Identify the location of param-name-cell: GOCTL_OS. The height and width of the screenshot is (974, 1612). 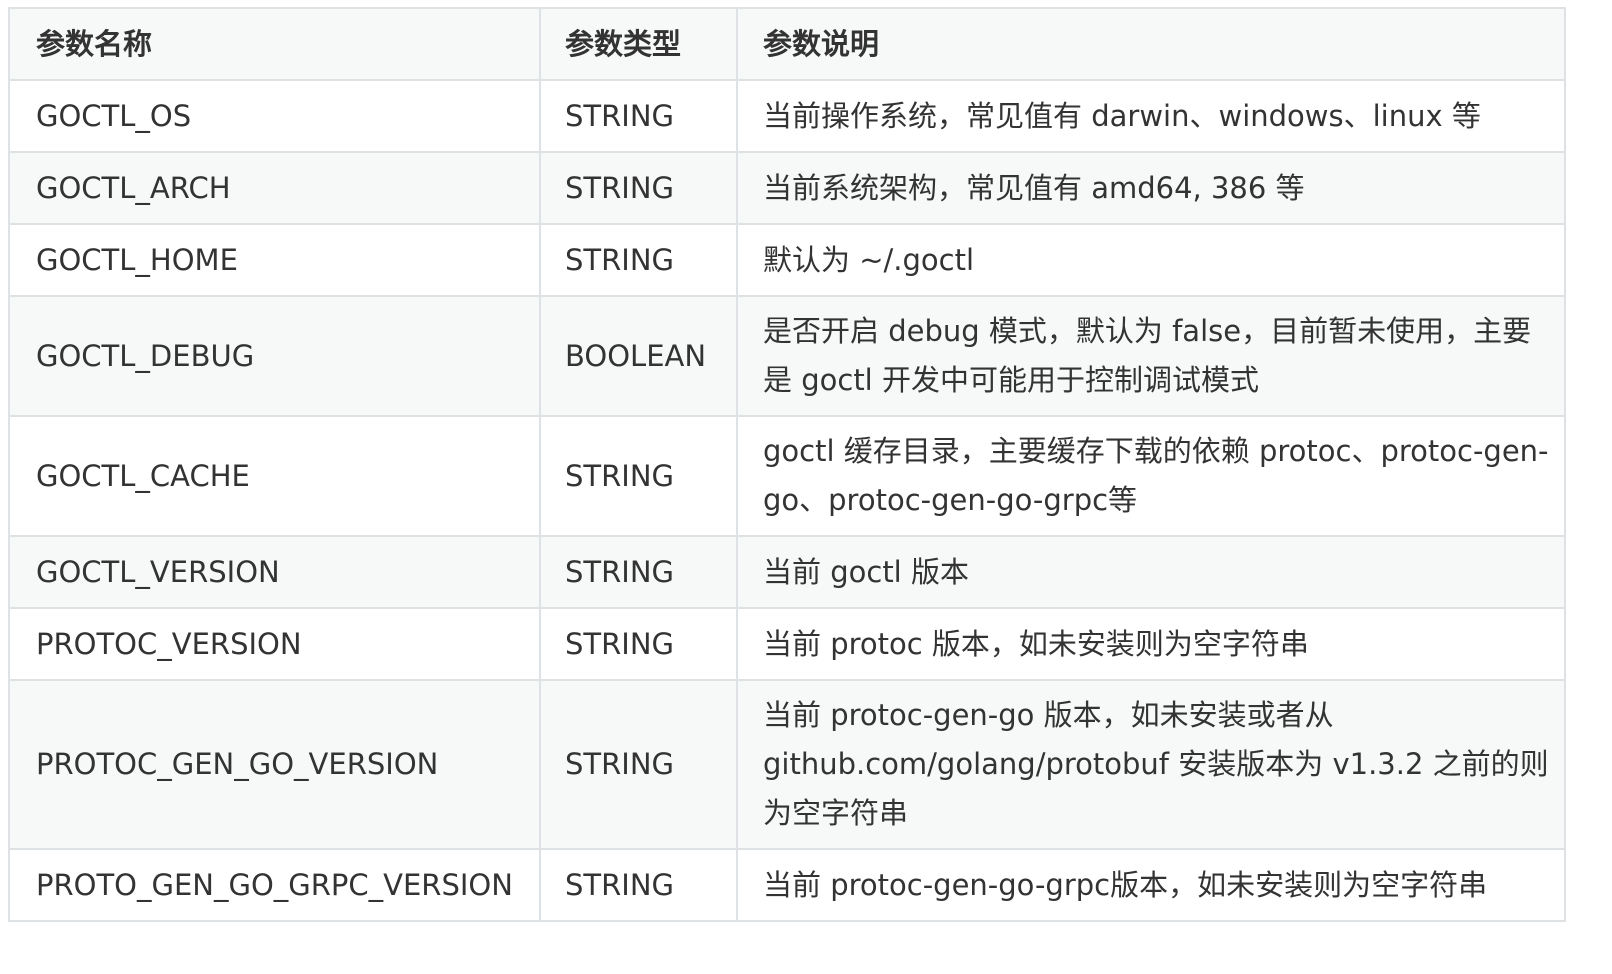
(274, 116).